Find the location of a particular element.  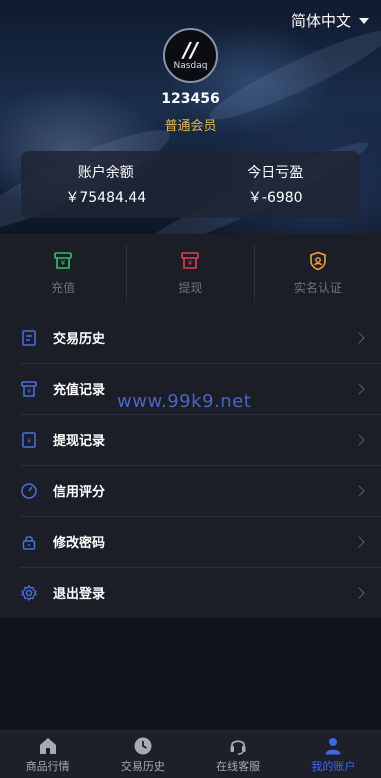

user-icon is located at coordinates (333, 745).